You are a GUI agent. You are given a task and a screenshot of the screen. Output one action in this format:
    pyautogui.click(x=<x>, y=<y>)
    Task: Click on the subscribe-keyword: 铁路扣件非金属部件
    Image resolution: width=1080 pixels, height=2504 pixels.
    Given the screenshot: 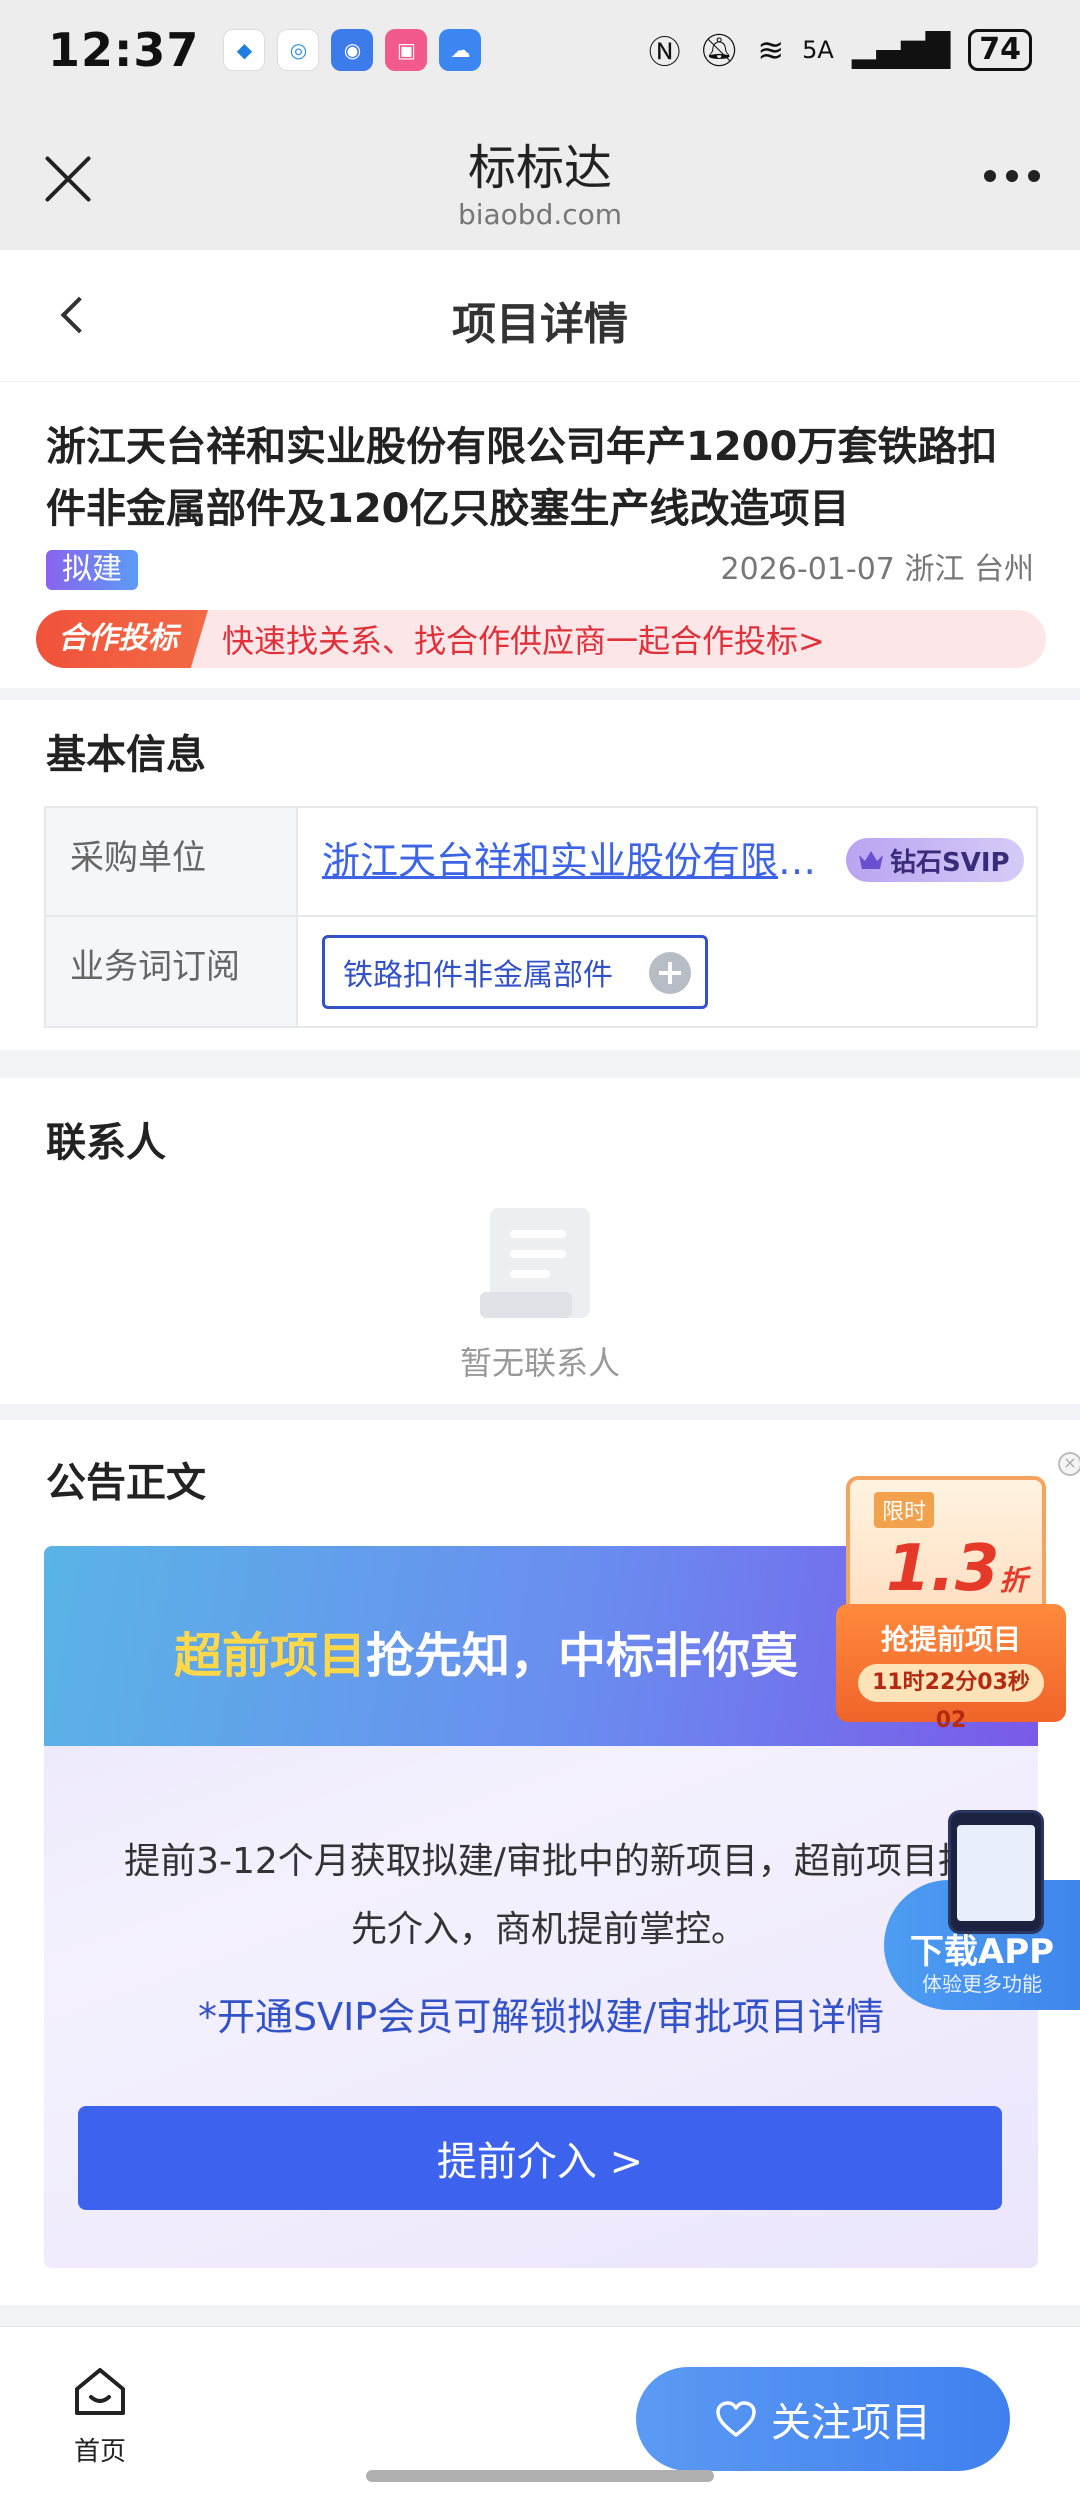 What is the action you would take?
    pyautogui.click(x=478, y=975)
    